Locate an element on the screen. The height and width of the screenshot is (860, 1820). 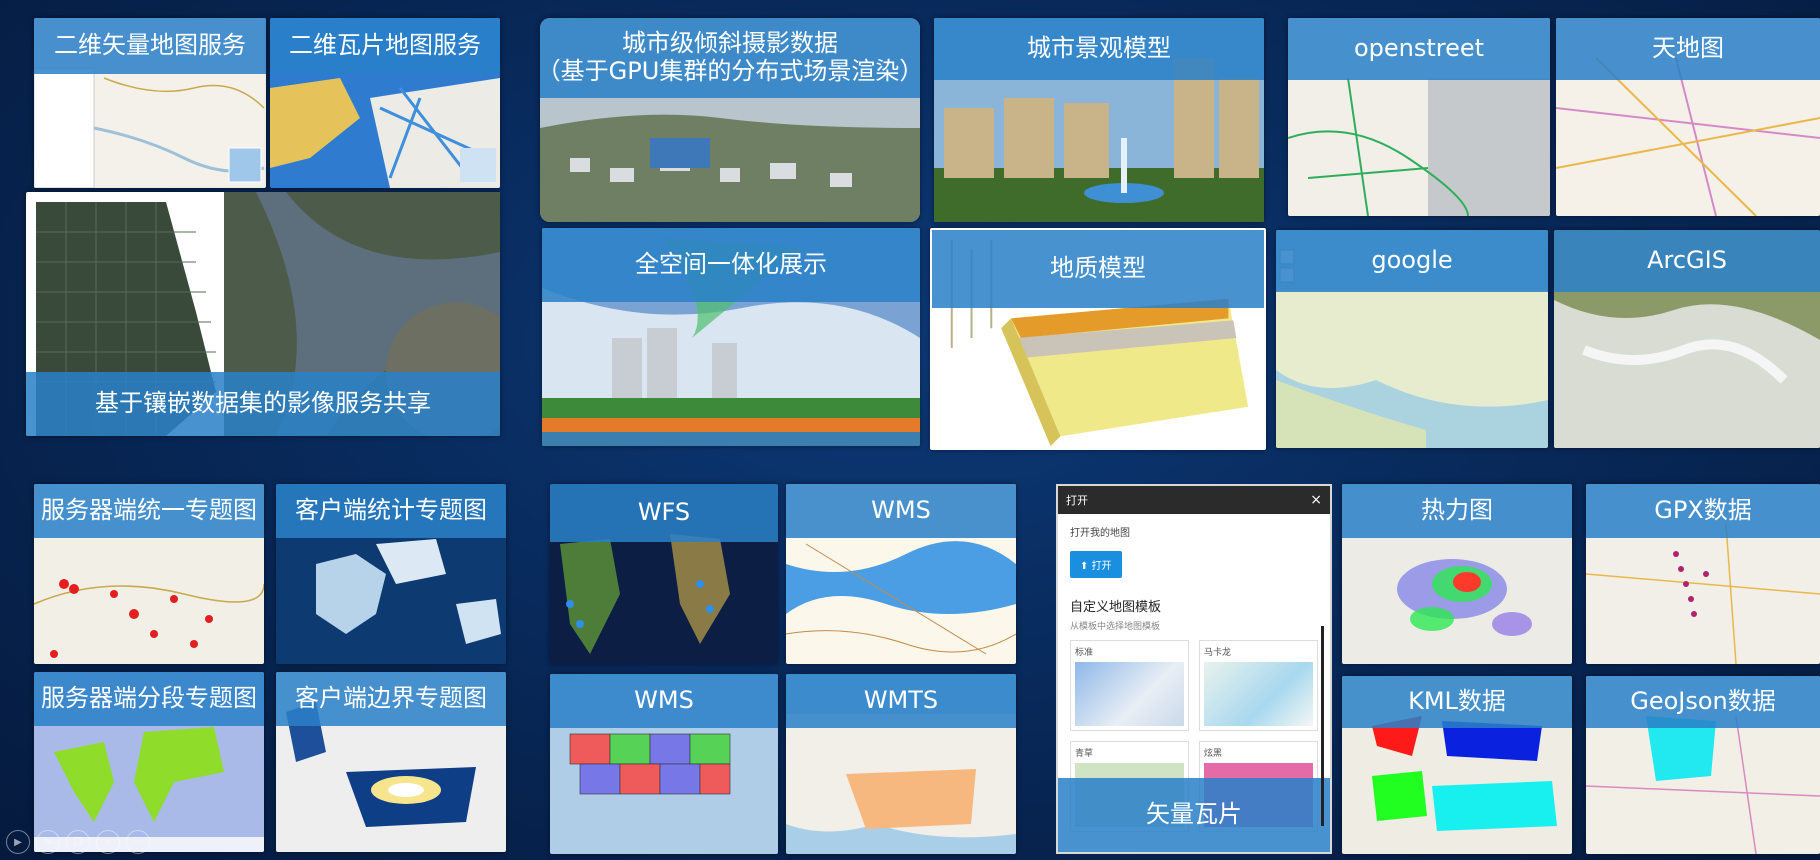
tile-geology: 地质模型 is located at coordinates (1098, 339).